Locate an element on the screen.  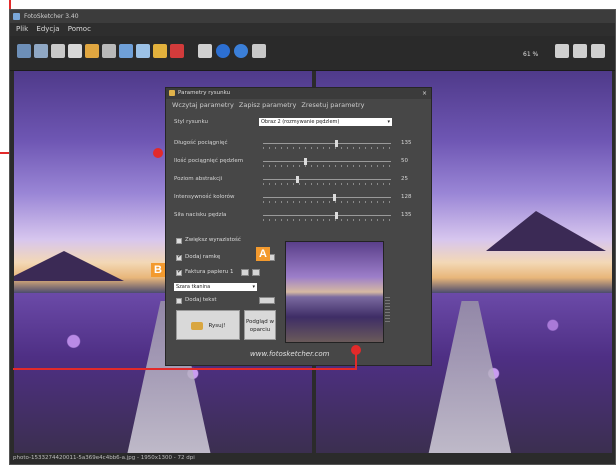
palette-icon is located at coordinates (172, 93).